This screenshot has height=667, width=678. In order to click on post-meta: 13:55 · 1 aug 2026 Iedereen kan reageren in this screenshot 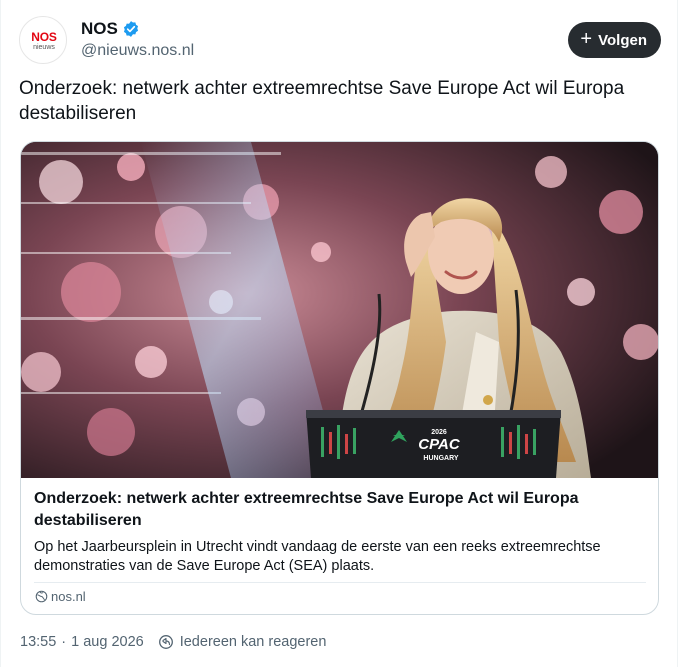, I will do `click(173, 642)`.